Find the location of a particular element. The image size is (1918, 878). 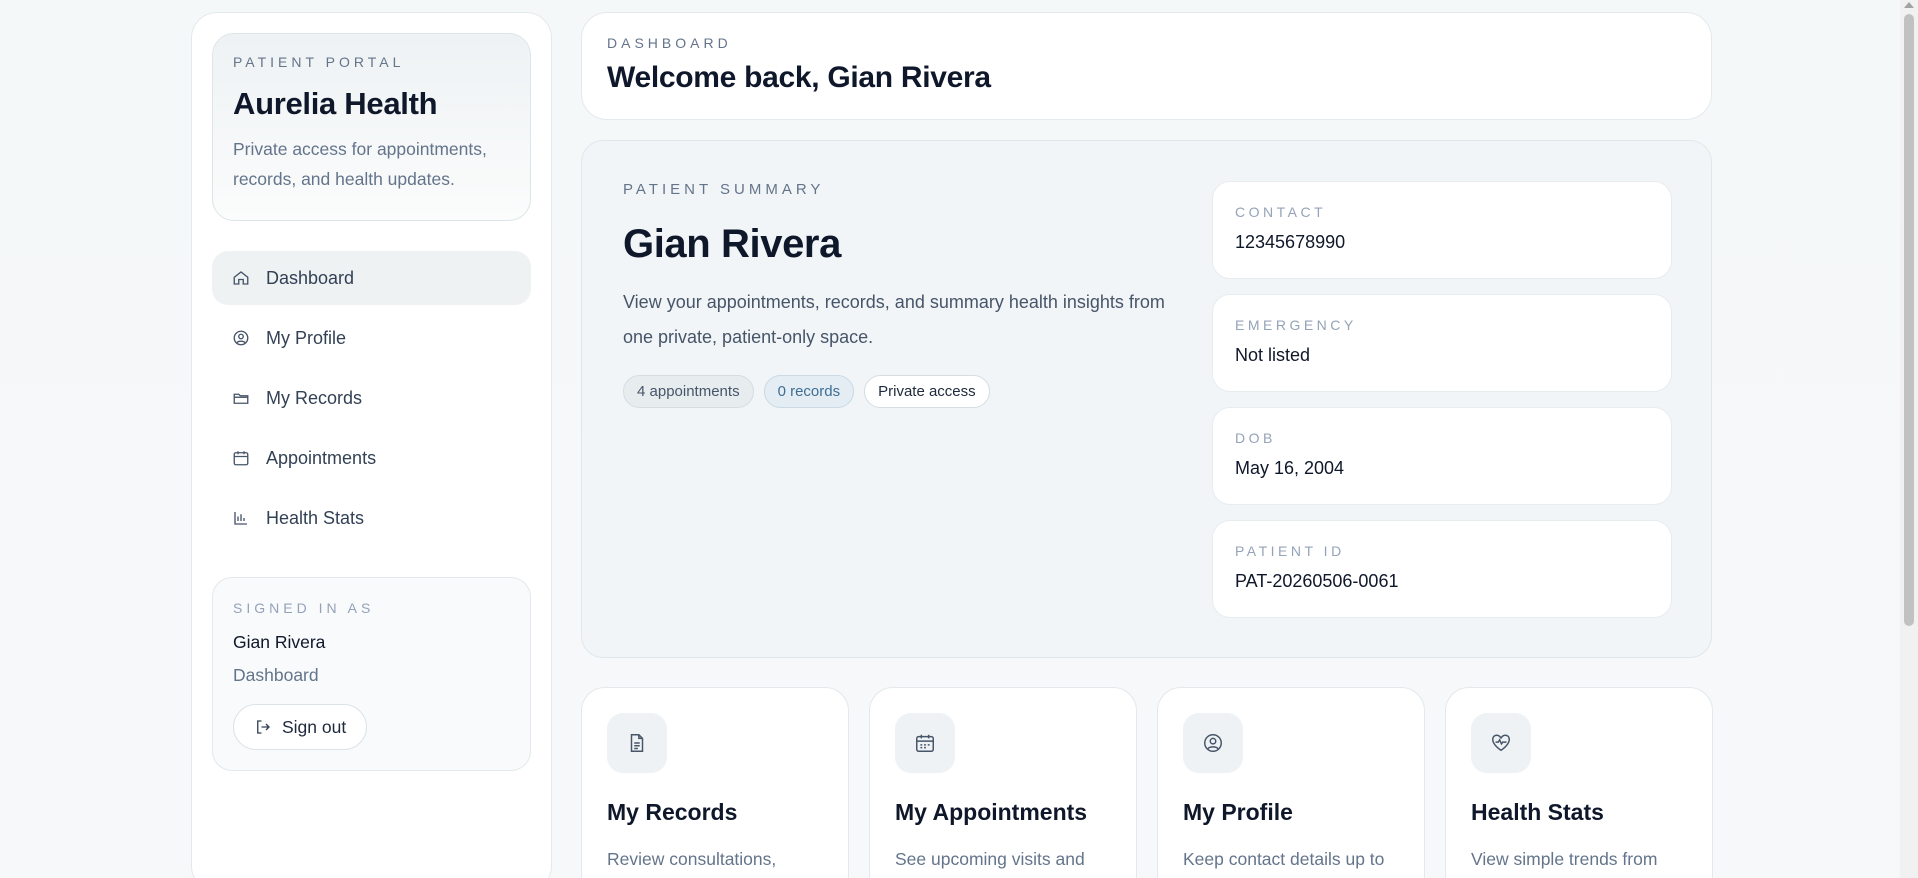

scroll-up-icon is located at coordinates (1909, 5).